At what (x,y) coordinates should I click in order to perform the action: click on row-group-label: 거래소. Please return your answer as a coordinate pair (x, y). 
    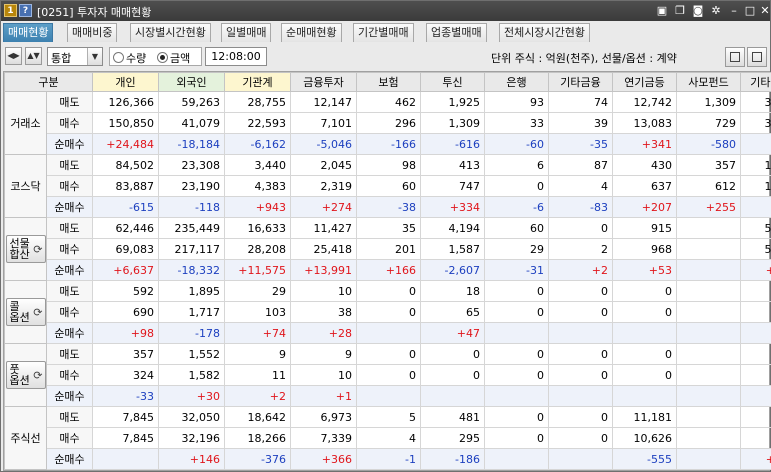
    Looking at the image, I should click on (25, 123).